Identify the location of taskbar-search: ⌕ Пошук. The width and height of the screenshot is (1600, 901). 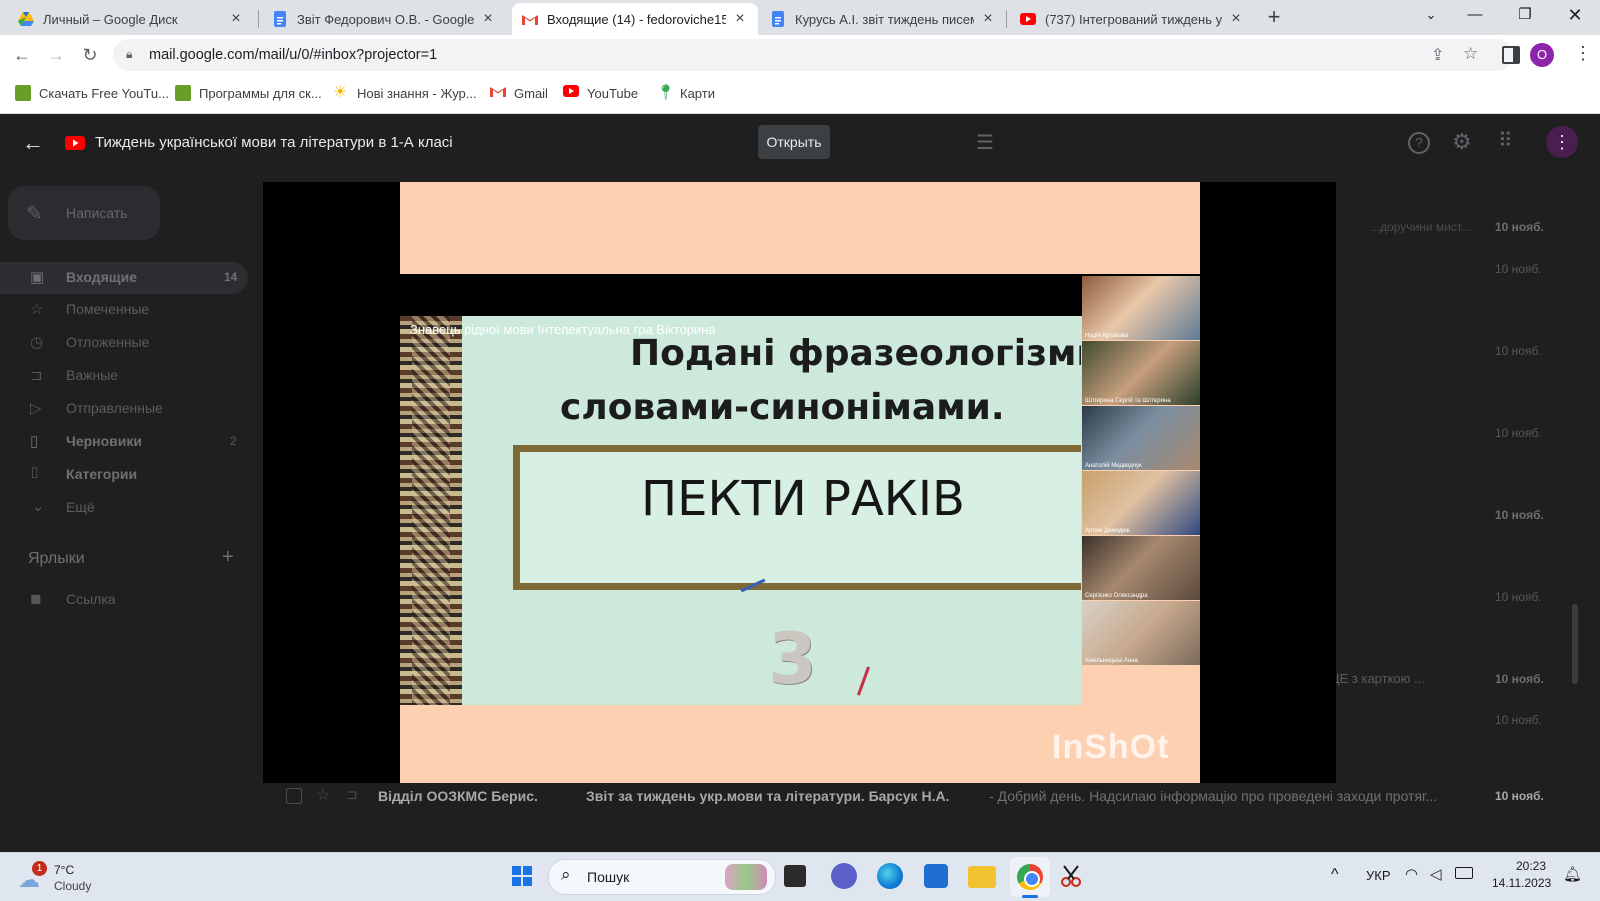
(662, 877).